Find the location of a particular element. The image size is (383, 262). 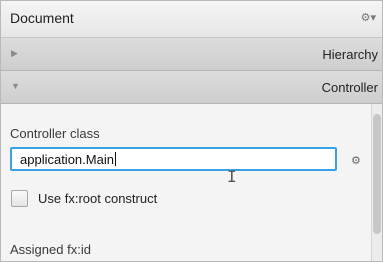

vertical-scrollbar is located at coordinates (376, 182).